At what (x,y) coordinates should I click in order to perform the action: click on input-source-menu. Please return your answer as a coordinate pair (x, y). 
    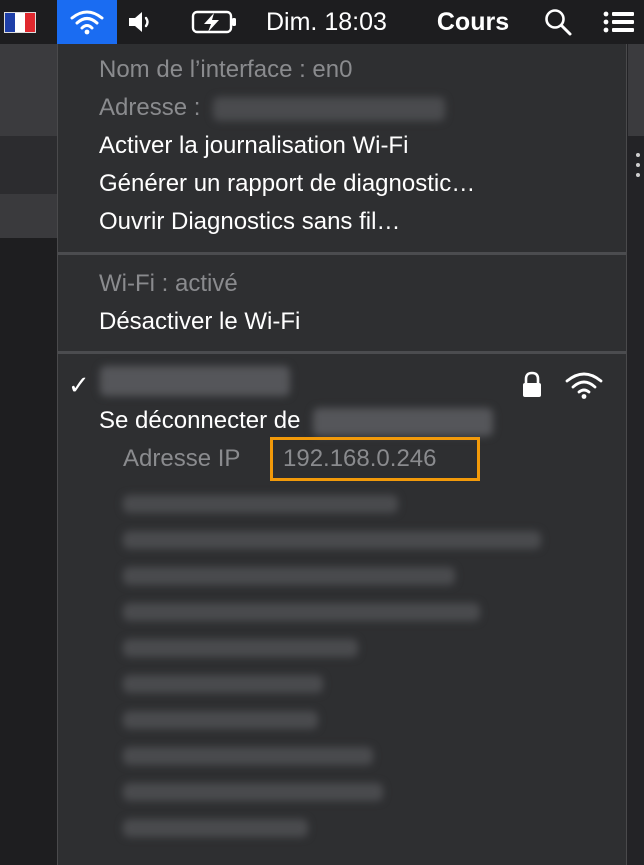
    Looking at the image, I should click on (20, 22).